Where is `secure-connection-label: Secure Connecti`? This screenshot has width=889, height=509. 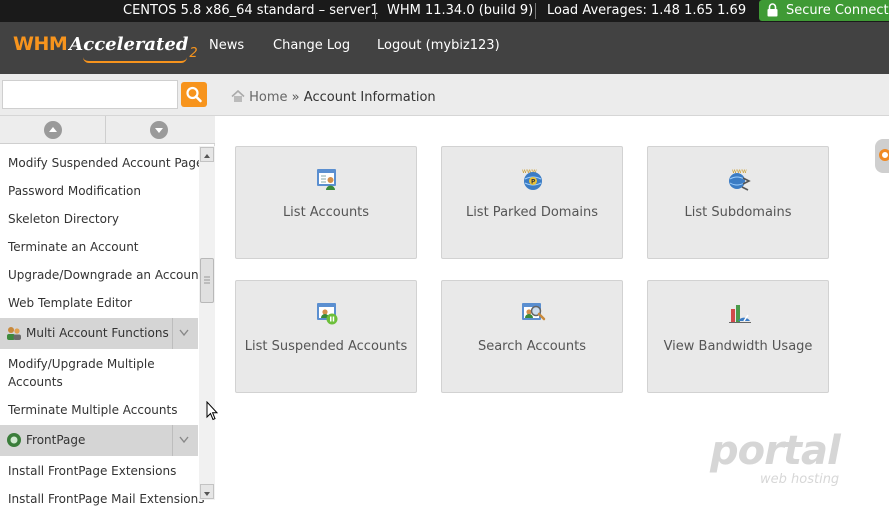
secure-connection-label: Secure Connecti is located at coordinates (837, 10).